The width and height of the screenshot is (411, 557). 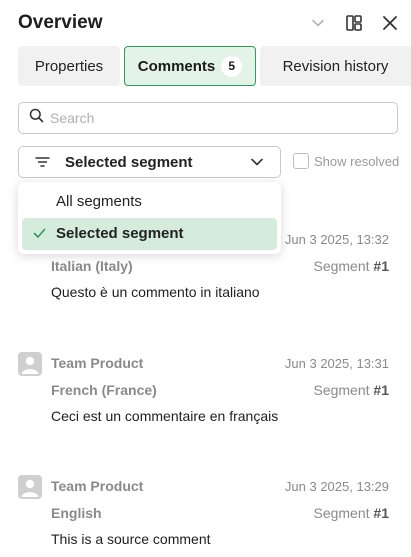 I want to click on filter-lines-icon, so click(x=42, y=164).